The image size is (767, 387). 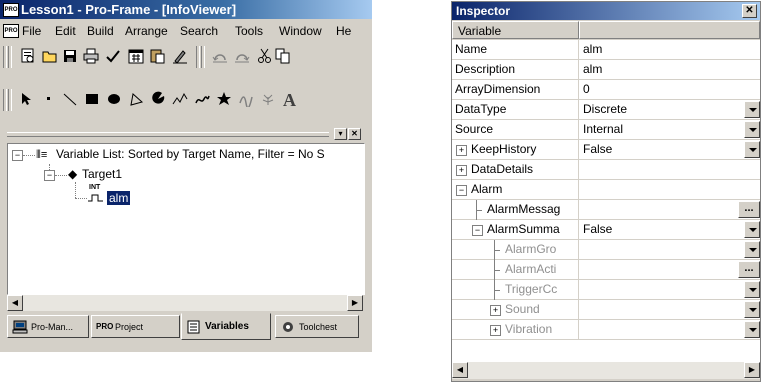 What do you see at coordinates (242, 56) in the screenshot?
I see `redo-icon` at bounding box center [242, 56].